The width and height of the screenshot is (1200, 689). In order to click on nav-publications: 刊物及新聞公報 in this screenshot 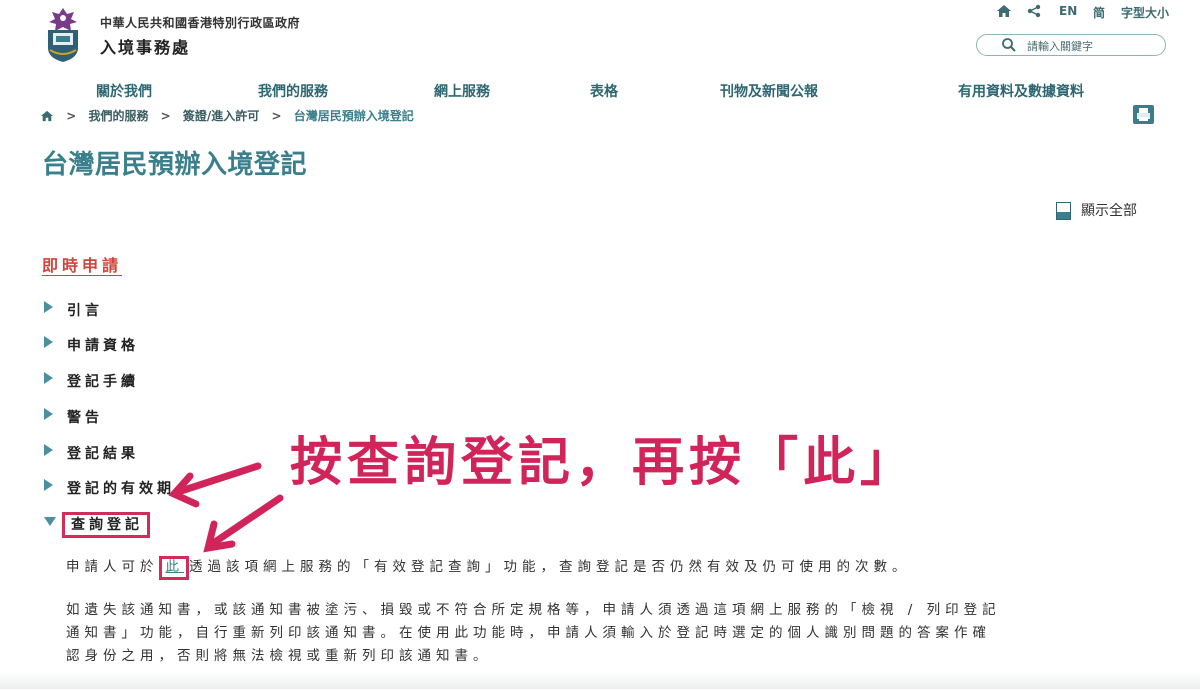, I will do `click(769, 91)`.